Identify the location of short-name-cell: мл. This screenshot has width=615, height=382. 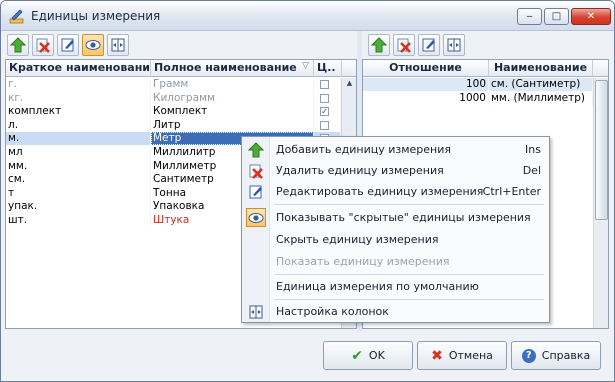
(78, 152).